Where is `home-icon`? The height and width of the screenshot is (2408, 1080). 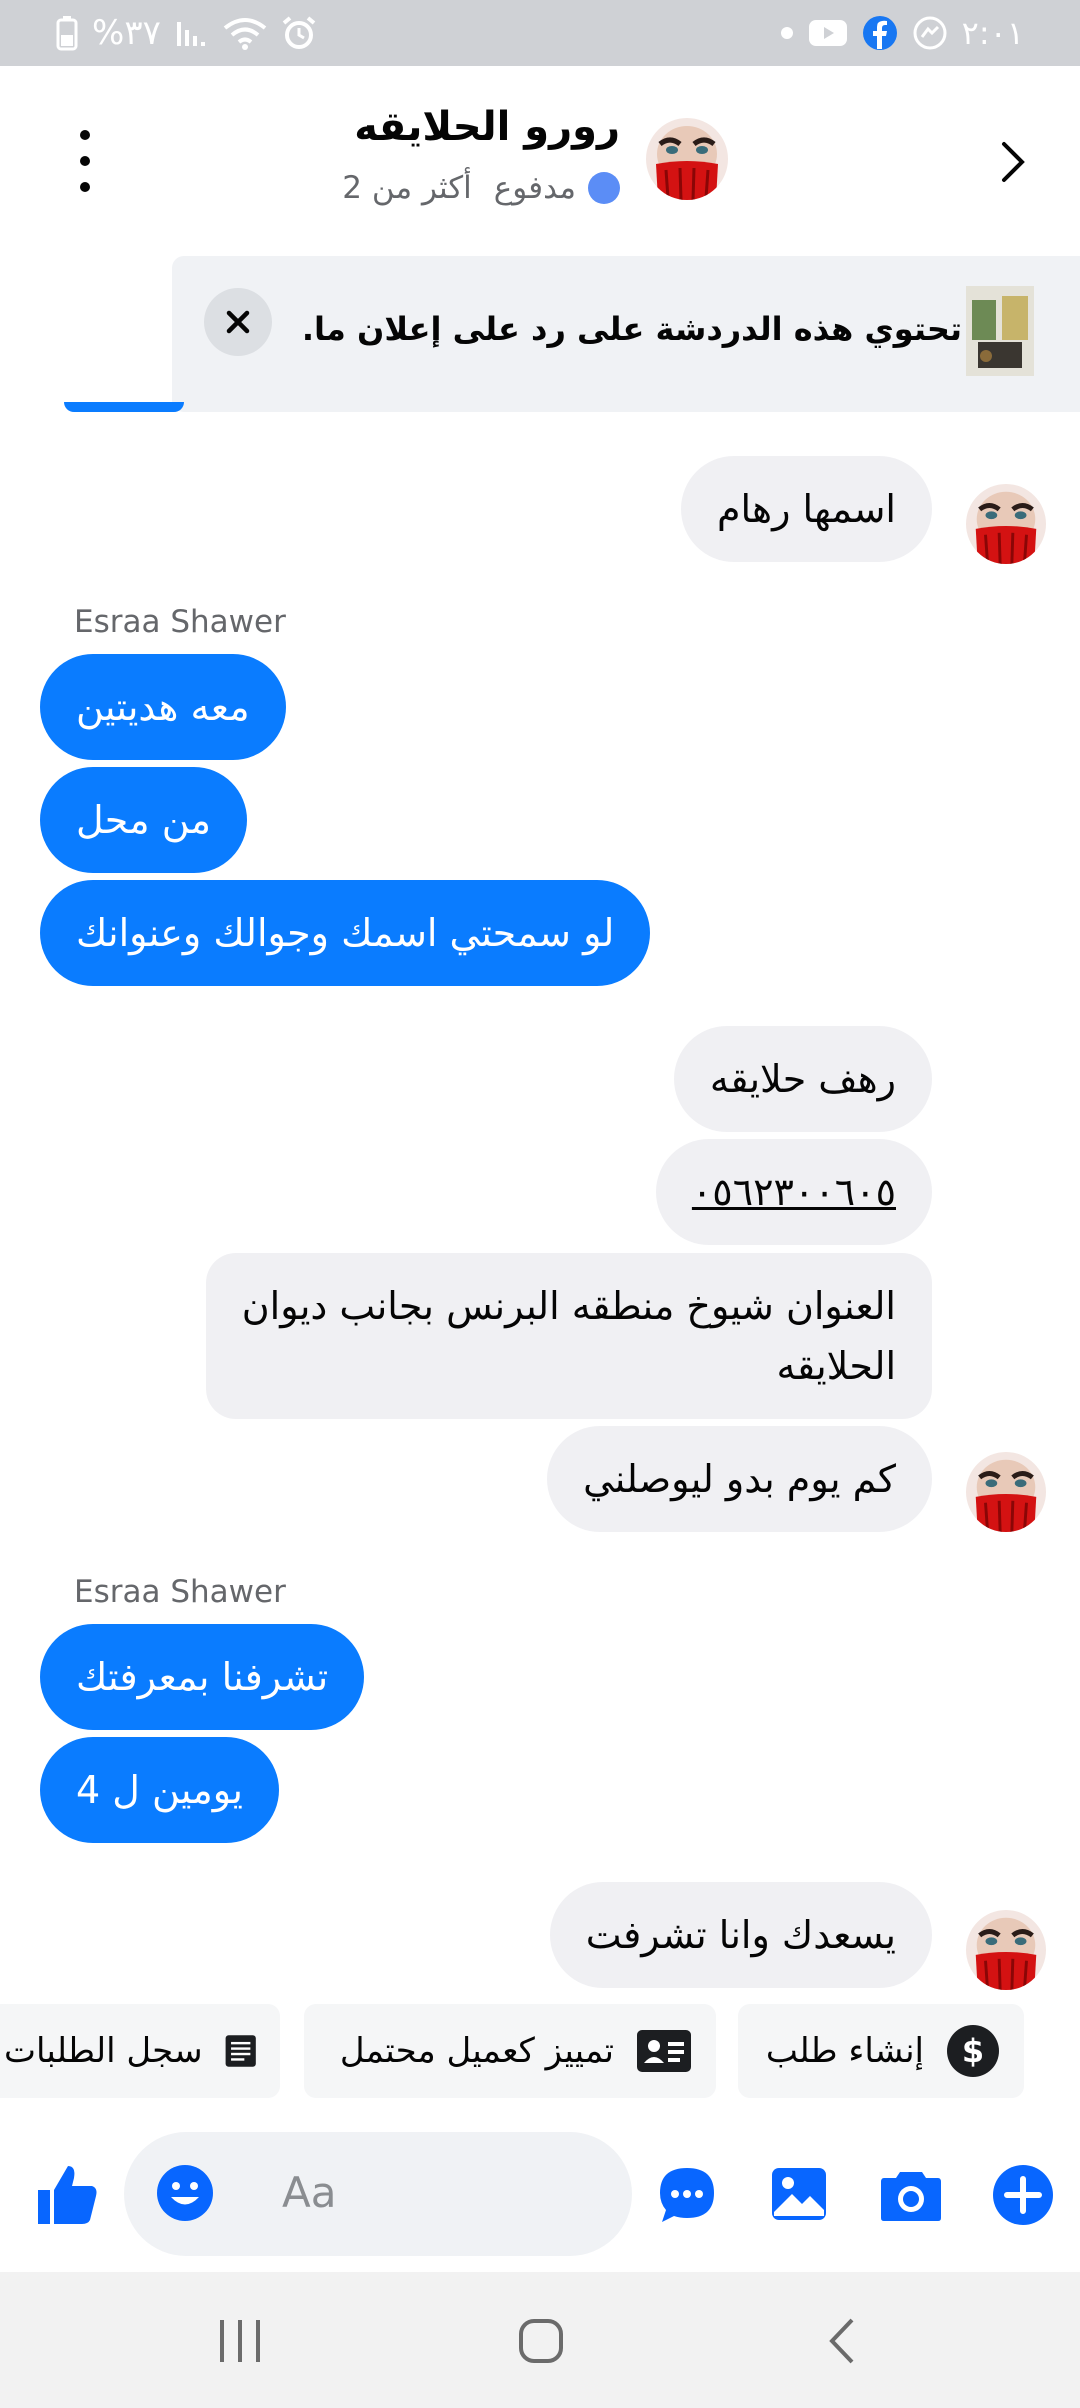
home-icon is located at coordinates (541, 2341).